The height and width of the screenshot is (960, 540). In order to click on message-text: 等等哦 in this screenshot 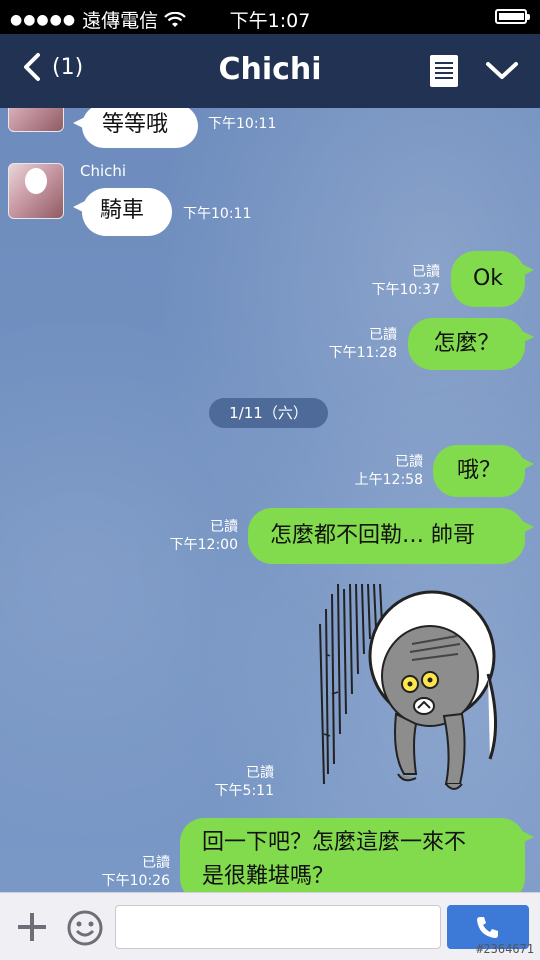, I will do `click(135, 124)`.